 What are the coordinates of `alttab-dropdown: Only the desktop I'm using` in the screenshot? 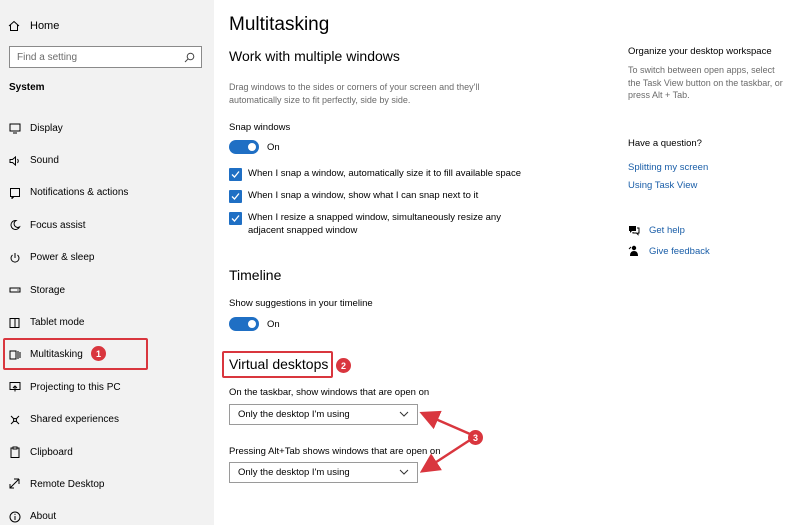 It's located at (323, 472).